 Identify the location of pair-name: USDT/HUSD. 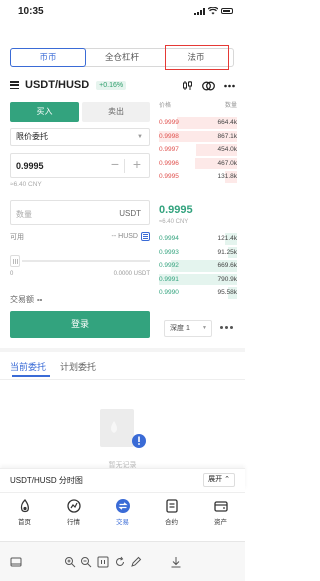
(57, 85).